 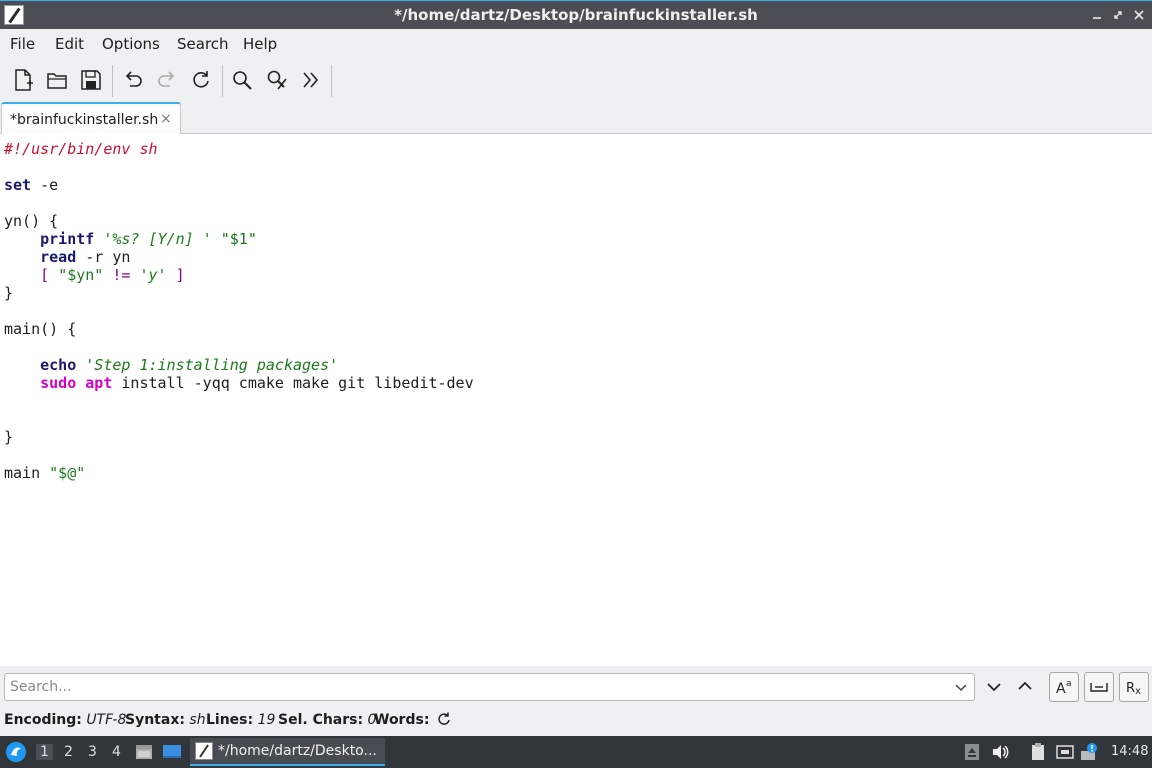 I want to click on status-words: Words:, so click(x=402, y=720).